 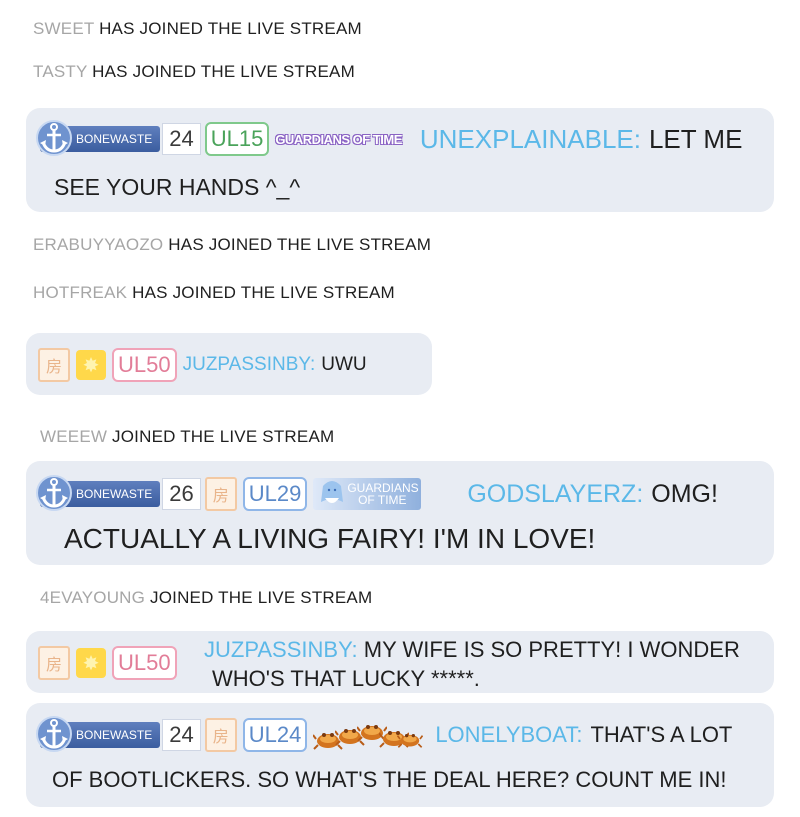 What do you see at coordinates (237, 139) in the screenshot?
I see `user-level-badge: UL15` at bounding box center [237, 139].